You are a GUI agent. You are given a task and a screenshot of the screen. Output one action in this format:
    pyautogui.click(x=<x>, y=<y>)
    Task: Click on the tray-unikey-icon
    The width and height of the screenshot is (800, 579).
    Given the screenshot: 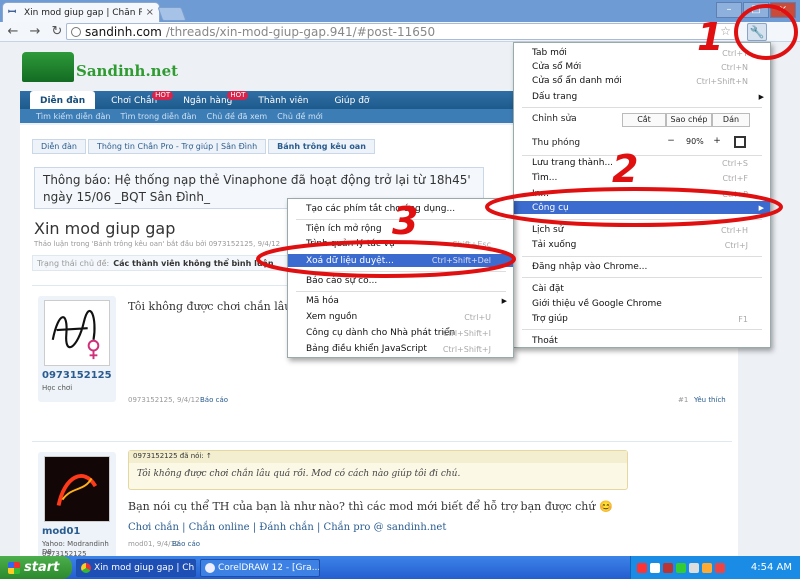 What is the action you would take?
    pyautogui.click(x=668, y=567)
    